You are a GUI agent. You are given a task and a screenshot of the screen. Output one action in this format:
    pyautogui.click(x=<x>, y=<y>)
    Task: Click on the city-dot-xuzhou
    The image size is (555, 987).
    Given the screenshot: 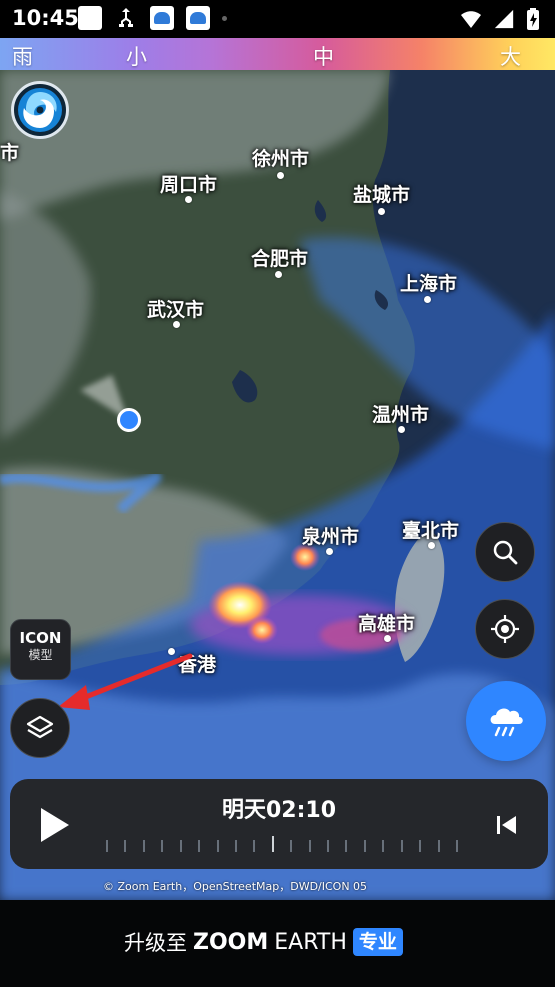 What is the action you would take?
    pyautogui.click(x=280, y=175)
    